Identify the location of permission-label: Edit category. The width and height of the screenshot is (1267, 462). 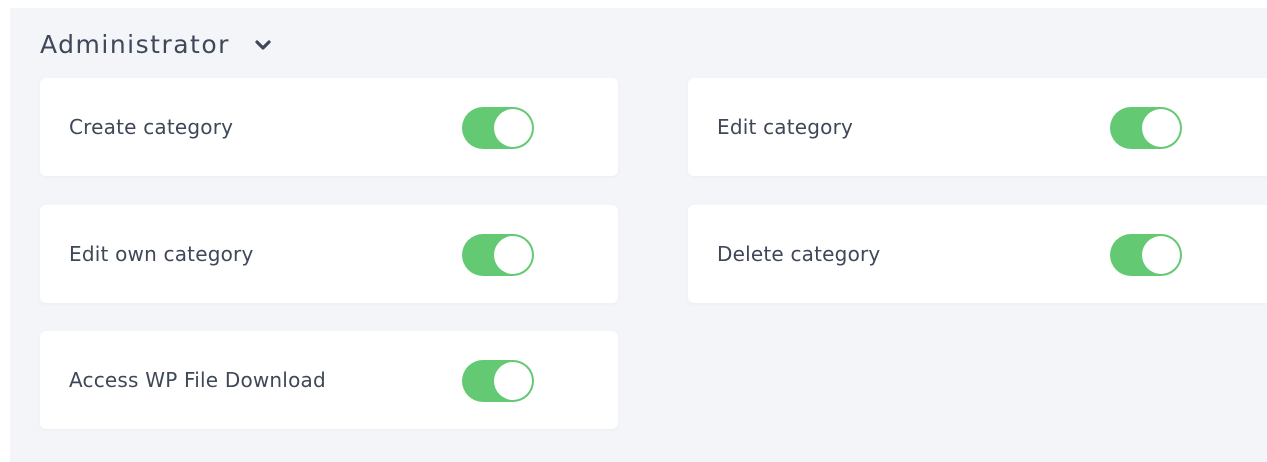
(785, 127).